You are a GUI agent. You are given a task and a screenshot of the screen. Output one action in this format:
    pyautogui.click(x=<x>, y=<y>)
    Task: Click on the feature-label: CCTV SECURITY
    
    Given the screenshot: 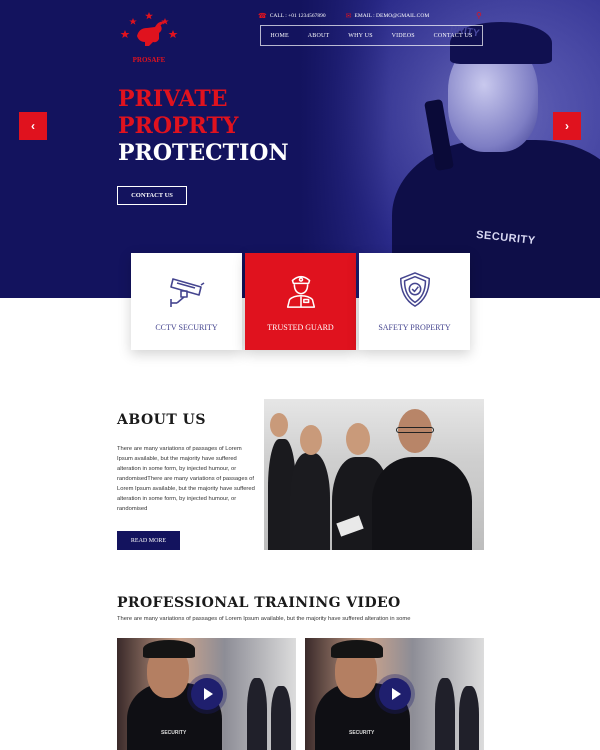 What is the action you would take?
    pyautogui.click(x=186, y=327)
    